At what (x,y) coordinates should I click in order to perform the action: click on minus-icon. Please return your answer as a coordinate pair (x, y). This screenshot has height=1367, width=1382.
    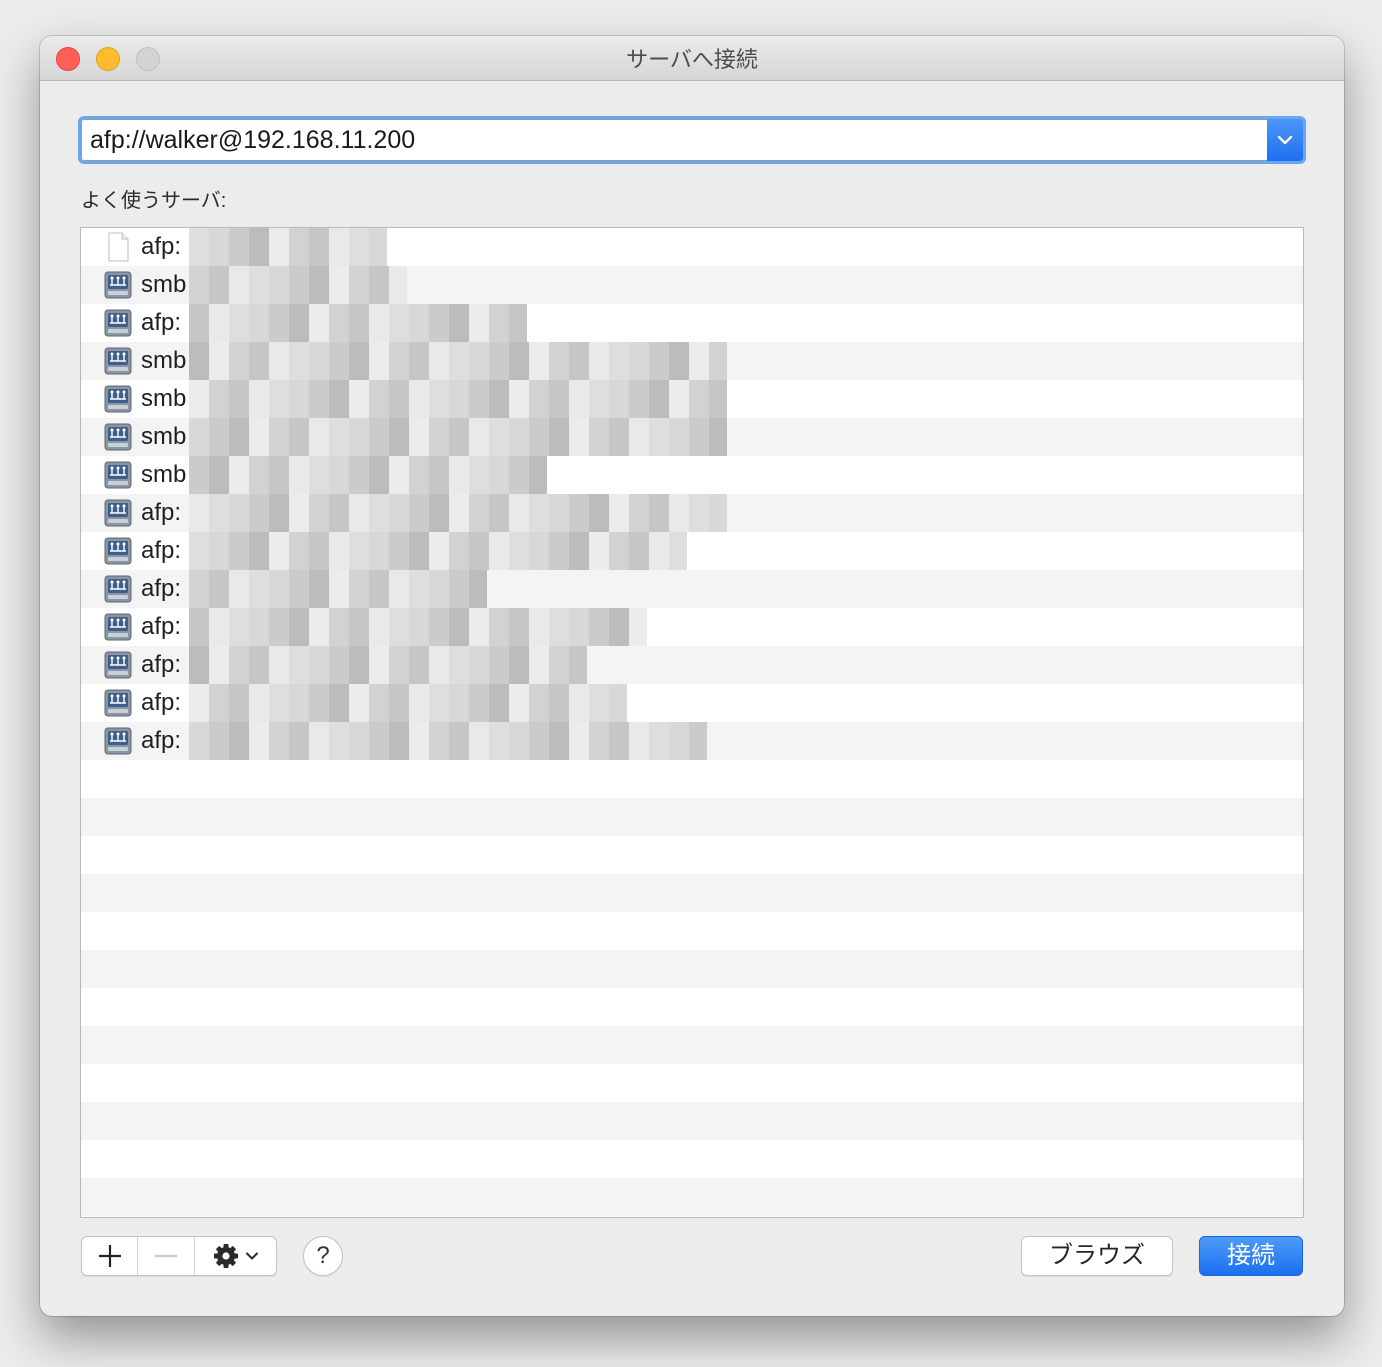
    Looking at the image, I should click on (166, 1256).